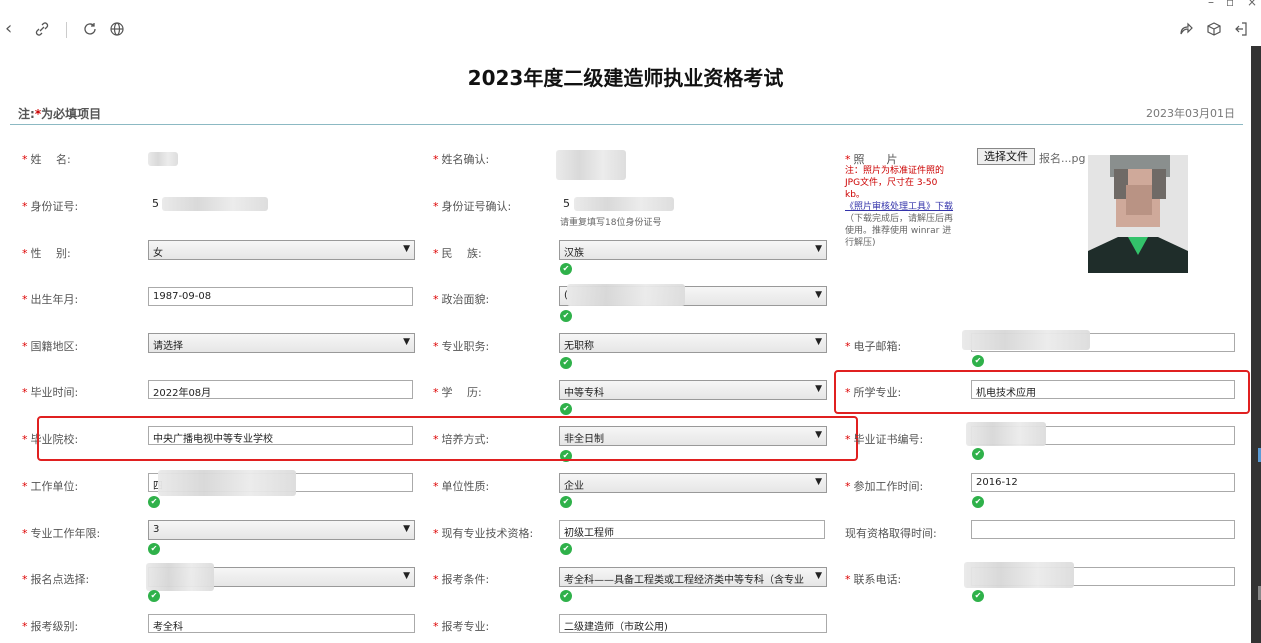 The image size is (1261, 643). I want to click on globe-icon, so click(117, 30).